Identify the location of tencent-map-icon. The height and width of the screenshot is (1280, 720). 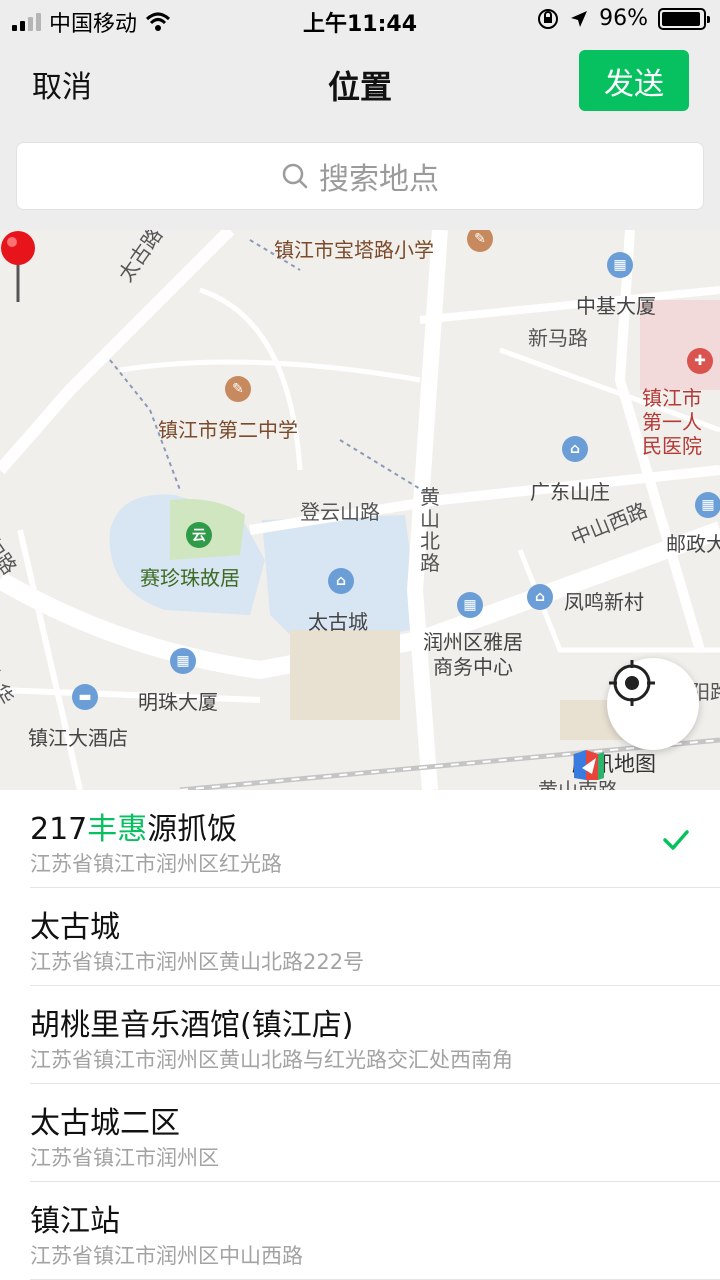
(589, 765).